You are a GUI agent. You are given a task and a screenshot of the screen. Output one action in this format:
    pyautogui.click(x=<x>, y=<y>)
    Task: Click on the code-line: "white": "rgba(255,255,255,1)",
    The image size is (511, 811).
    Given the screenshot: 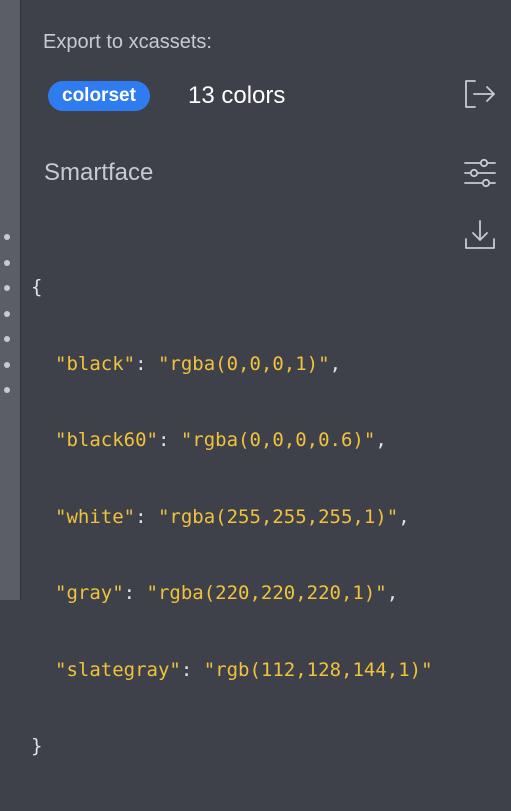 What is the action you would take?
    pyautogui.click(x=232, y=516)
    